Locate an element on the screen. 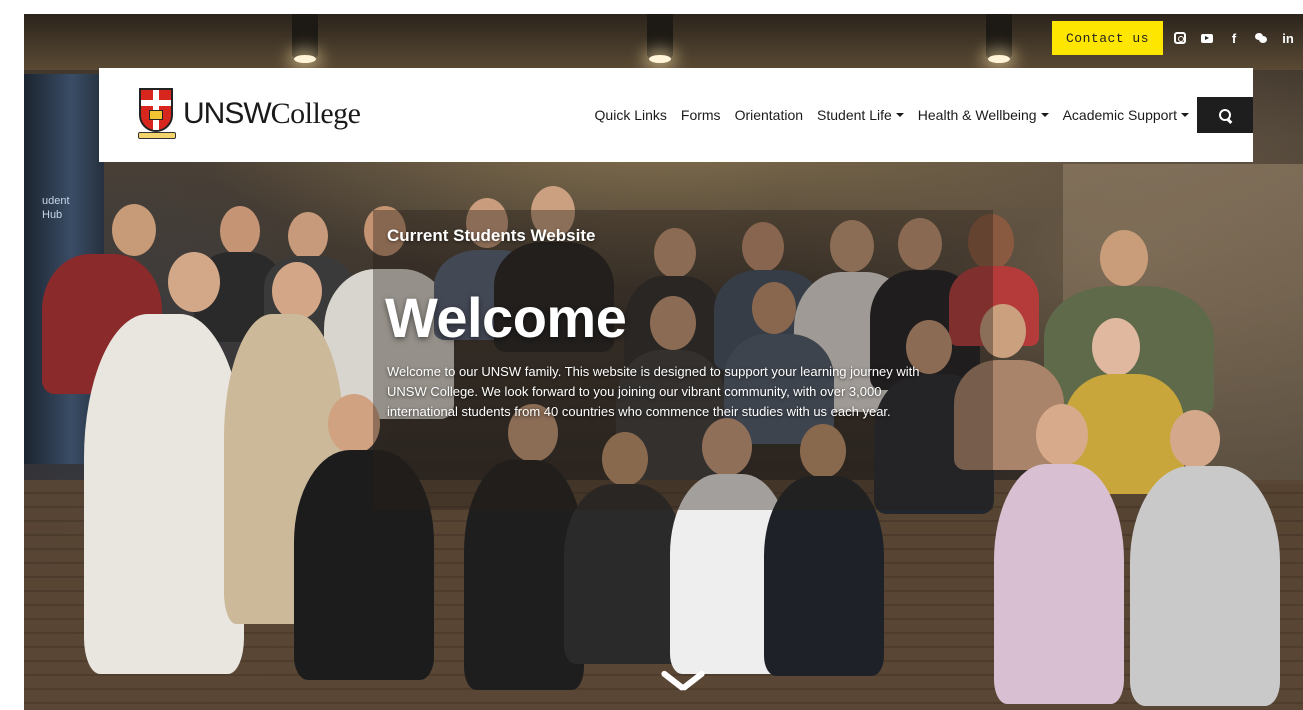  crest-icon is located at coordinates (157, 114).